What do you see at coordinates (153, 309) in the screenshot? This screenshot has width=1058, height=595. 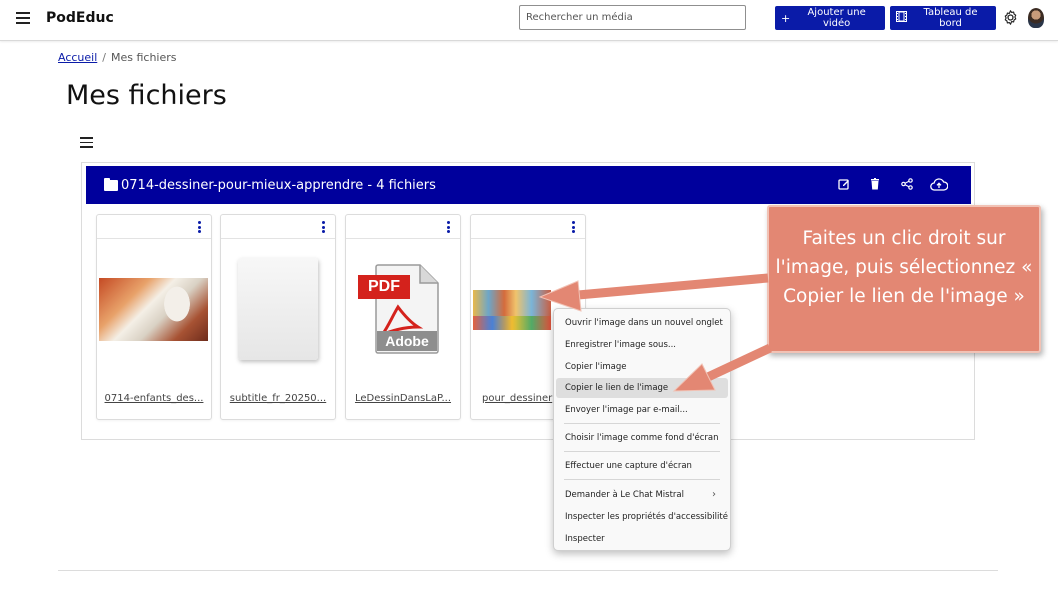 I see `file-thumbnail-photo` at bounding box center [153, 309].